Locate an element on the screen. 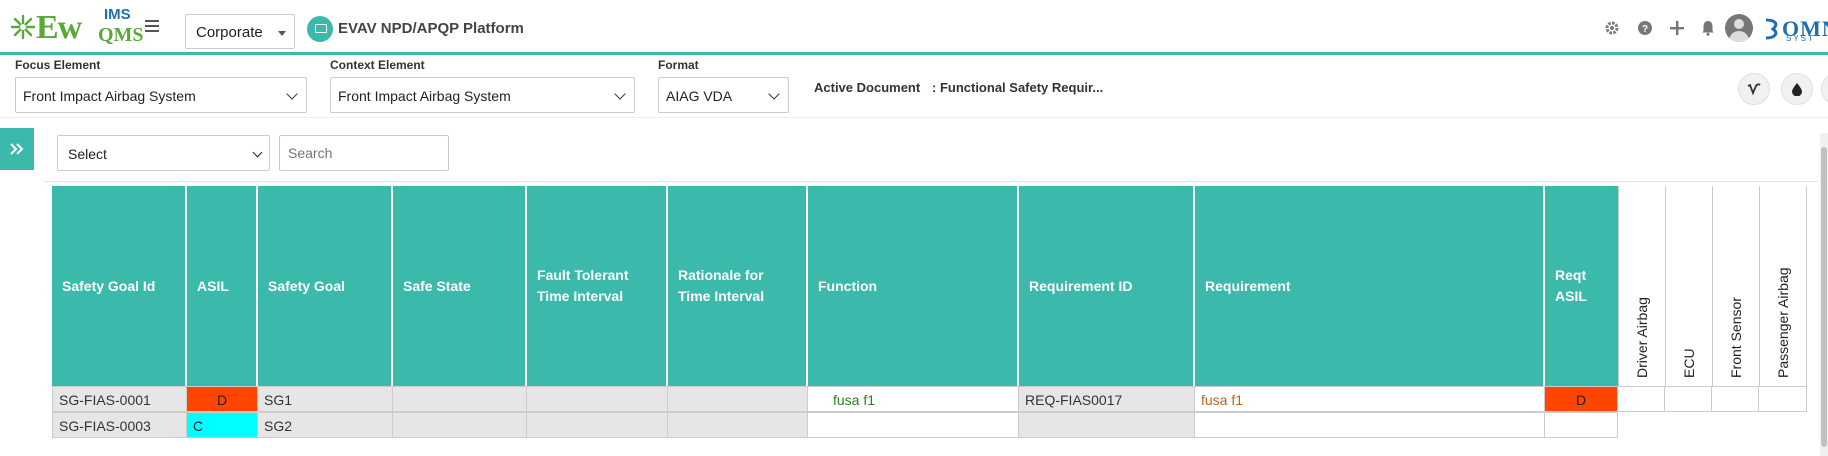  active-document-label: Active Document is located at coordinates (867, 87).